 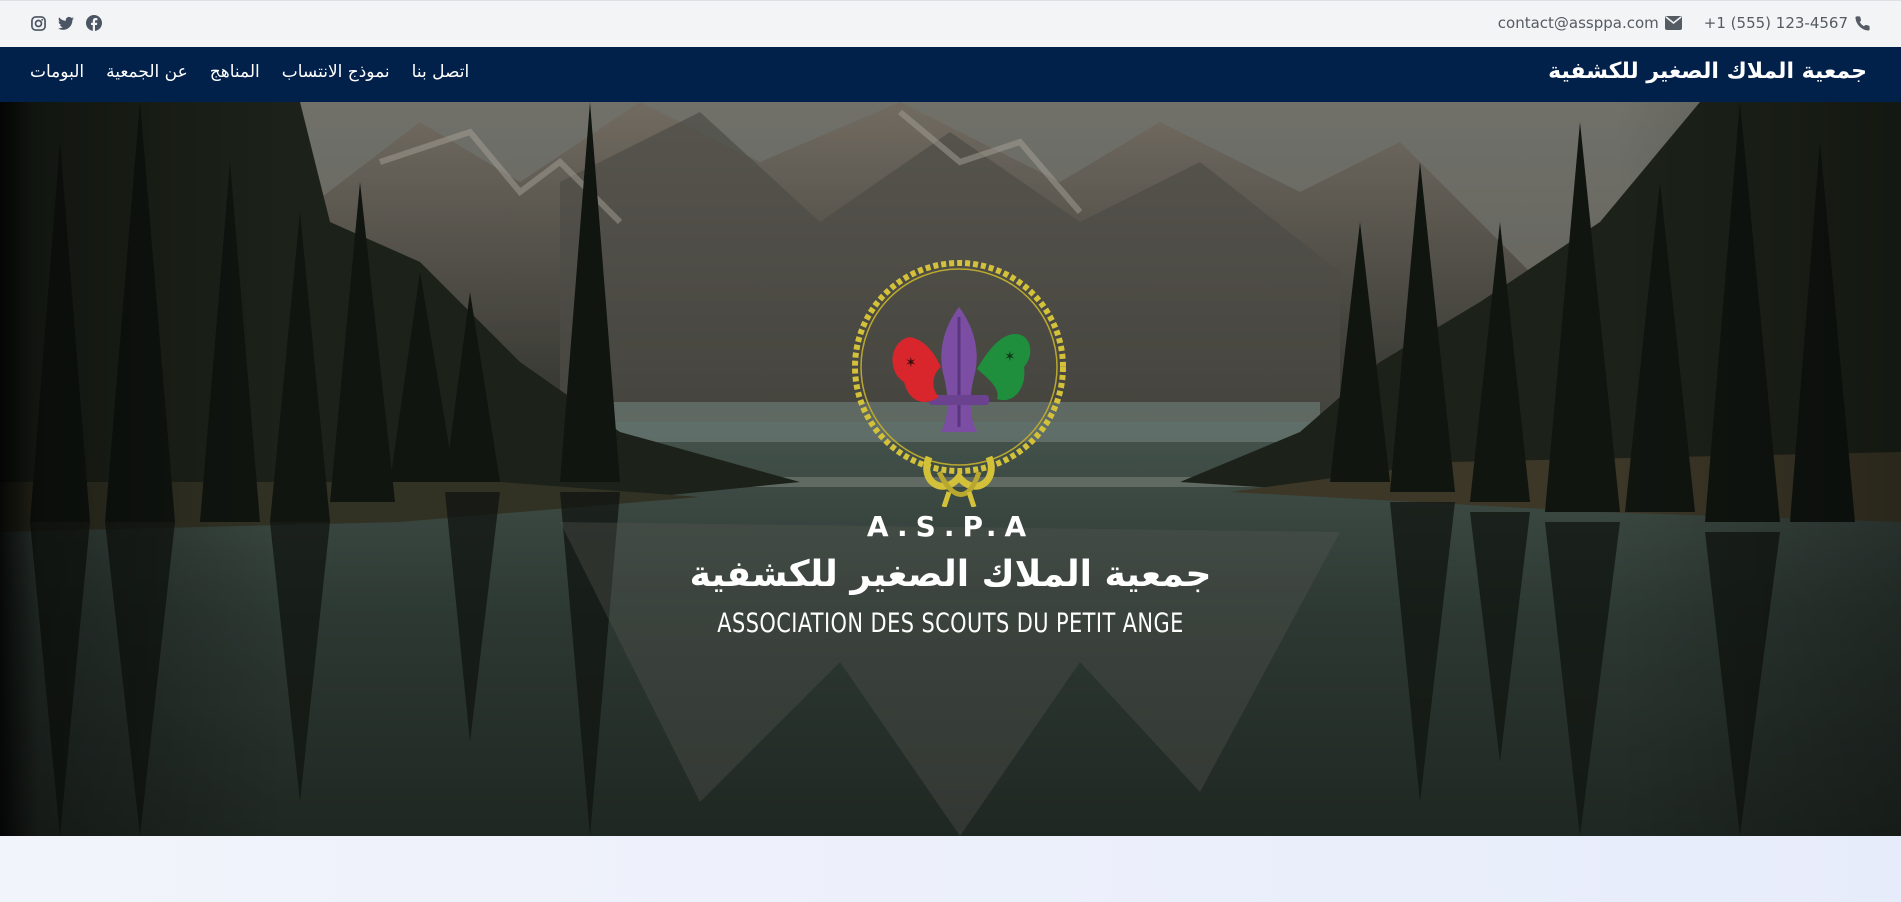 I want to click on nav-link-about: عن الجمعية, so click(x=147, y=72).